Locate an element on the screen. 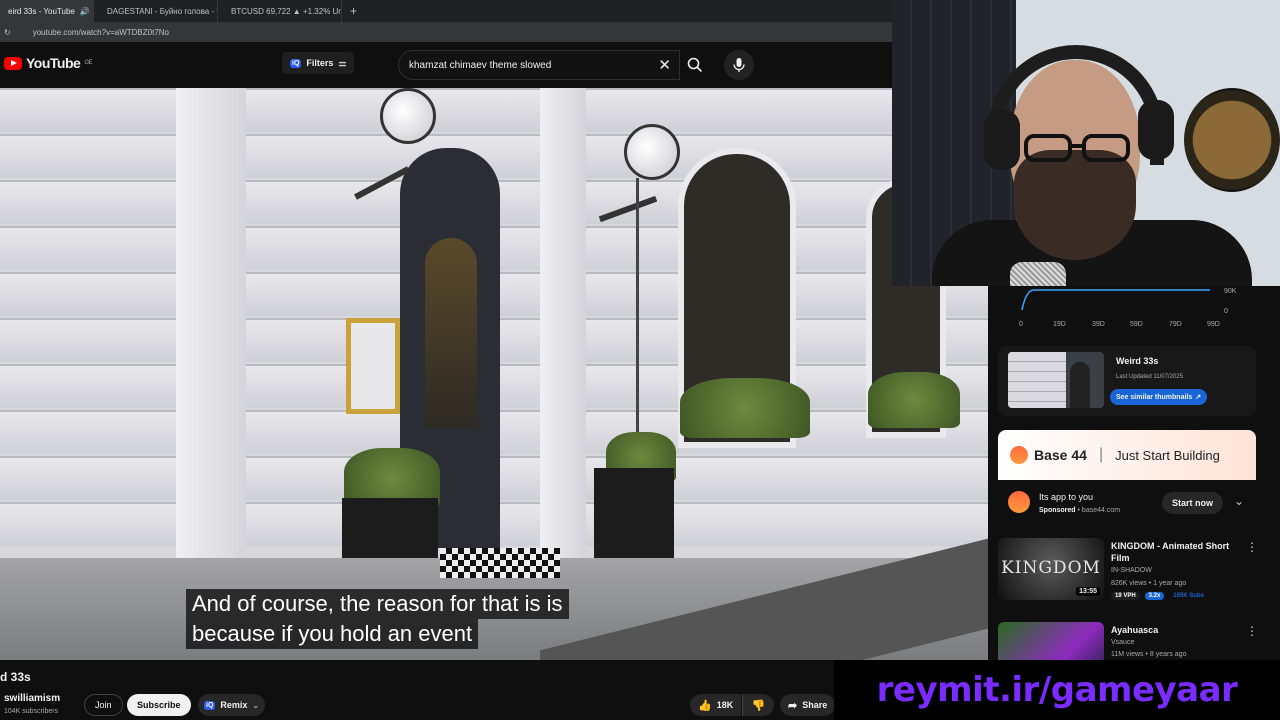 The image size is (1280, 720). share-label: Share is located at coordinates (815, 705).